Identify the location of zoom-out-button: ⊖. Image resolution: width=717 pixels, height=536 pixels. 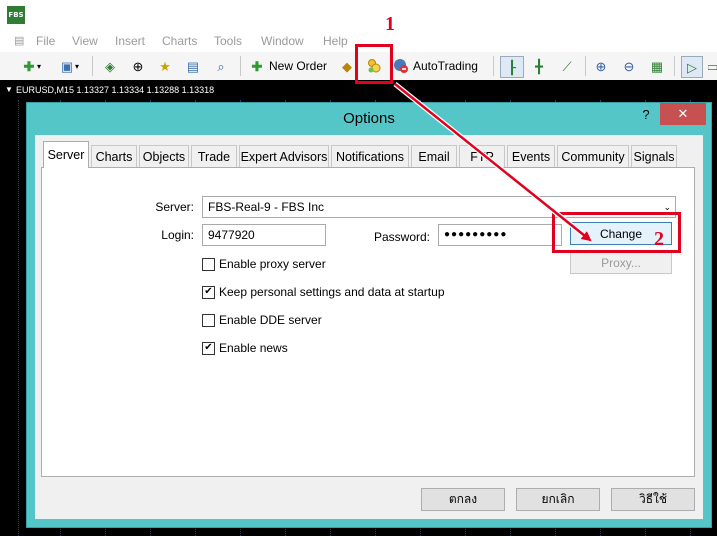
(629, 66).